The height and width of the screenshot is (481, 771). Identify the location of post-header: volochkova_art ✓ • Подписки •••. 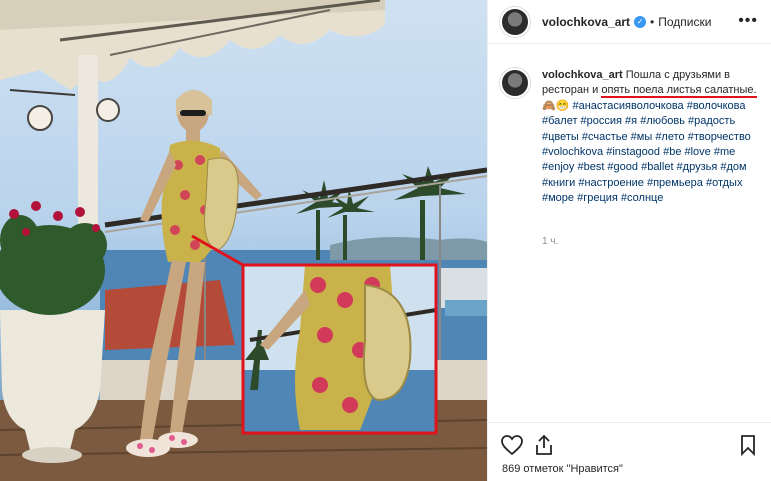
(629, 22).